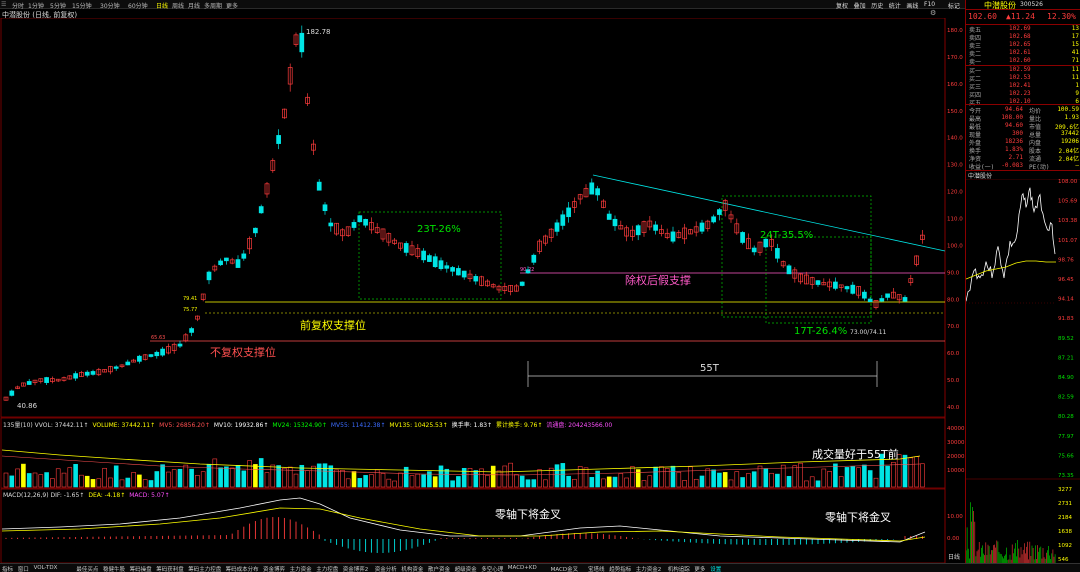 This screenshot has height=572, width=1080. I want to click on indicator-tab-1: 窗口, so click(23, 568).